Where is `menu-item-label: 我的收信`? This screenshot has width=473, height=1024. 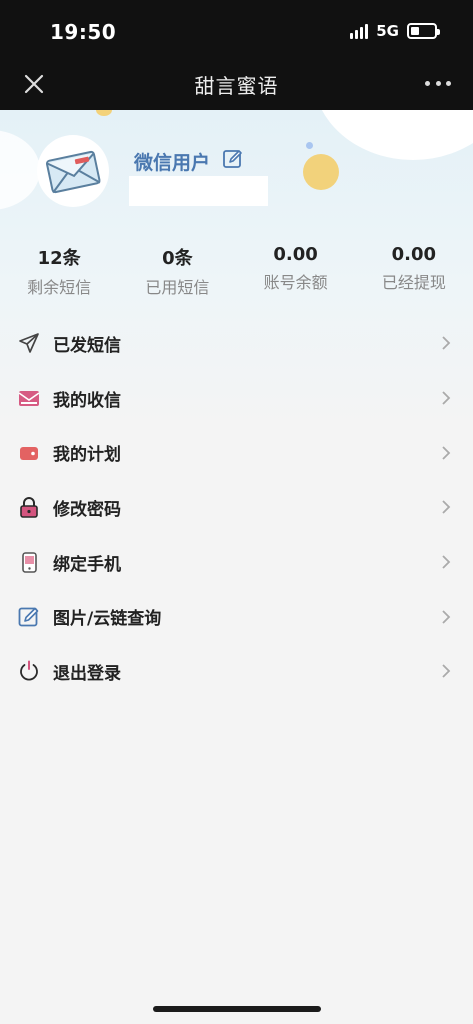
menu-item-label: 我的收信 is located at coordinates (87, 400).